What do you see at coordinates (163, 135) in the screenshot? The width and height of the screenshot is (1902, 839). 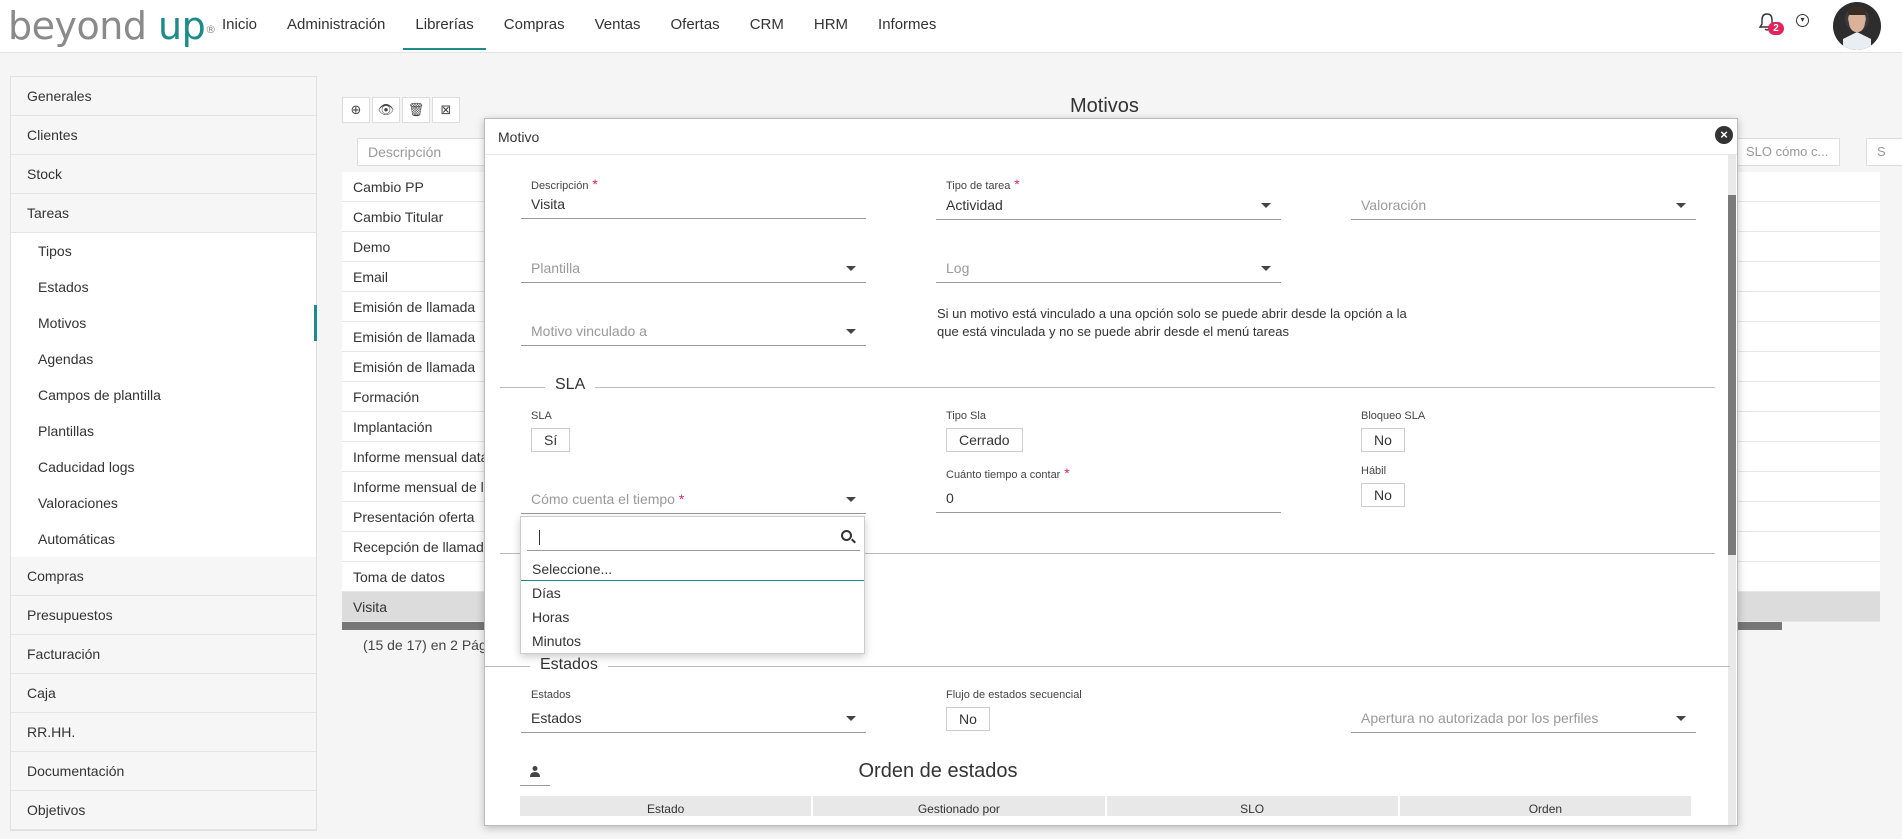 I see `sidebar-item-clientes: Clientes` at bounding box center [163, 135].